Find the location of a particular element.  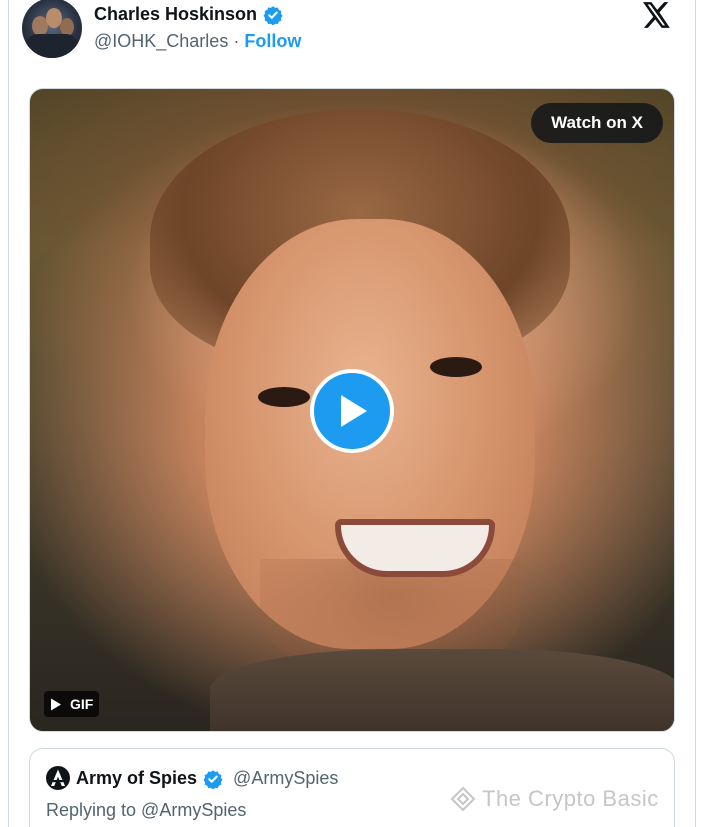

army-of-spies-logo-icon is located at coordinates (58, 778).